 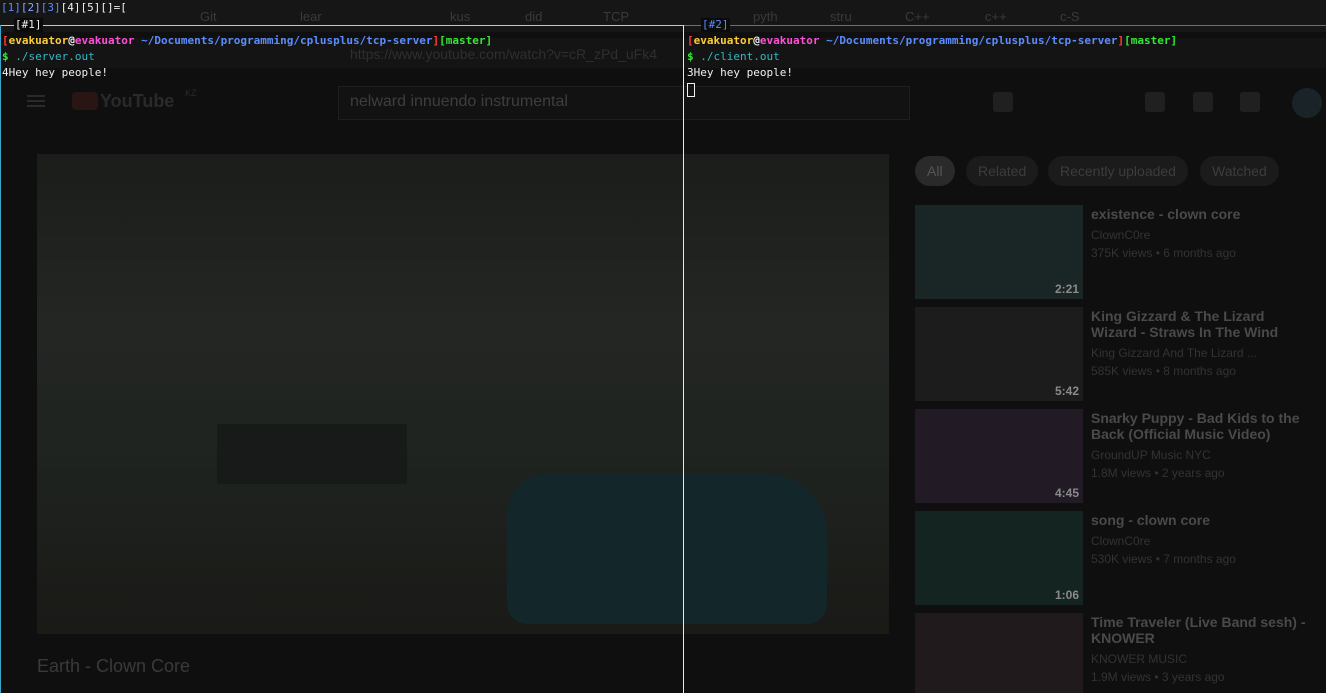 What do you see at coordinates (1066, 595) in the screenshot?
I see `duration-badge: 1:06` at bounding box center [1066, 595].